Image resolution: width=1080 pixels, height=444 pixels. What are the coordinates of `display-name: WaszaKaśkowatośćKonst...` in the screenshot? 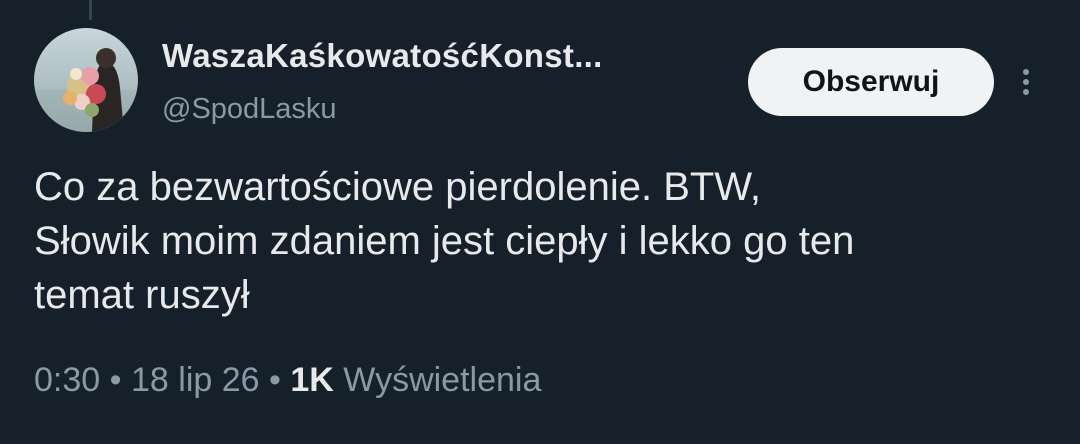 It's located at (382, 56).